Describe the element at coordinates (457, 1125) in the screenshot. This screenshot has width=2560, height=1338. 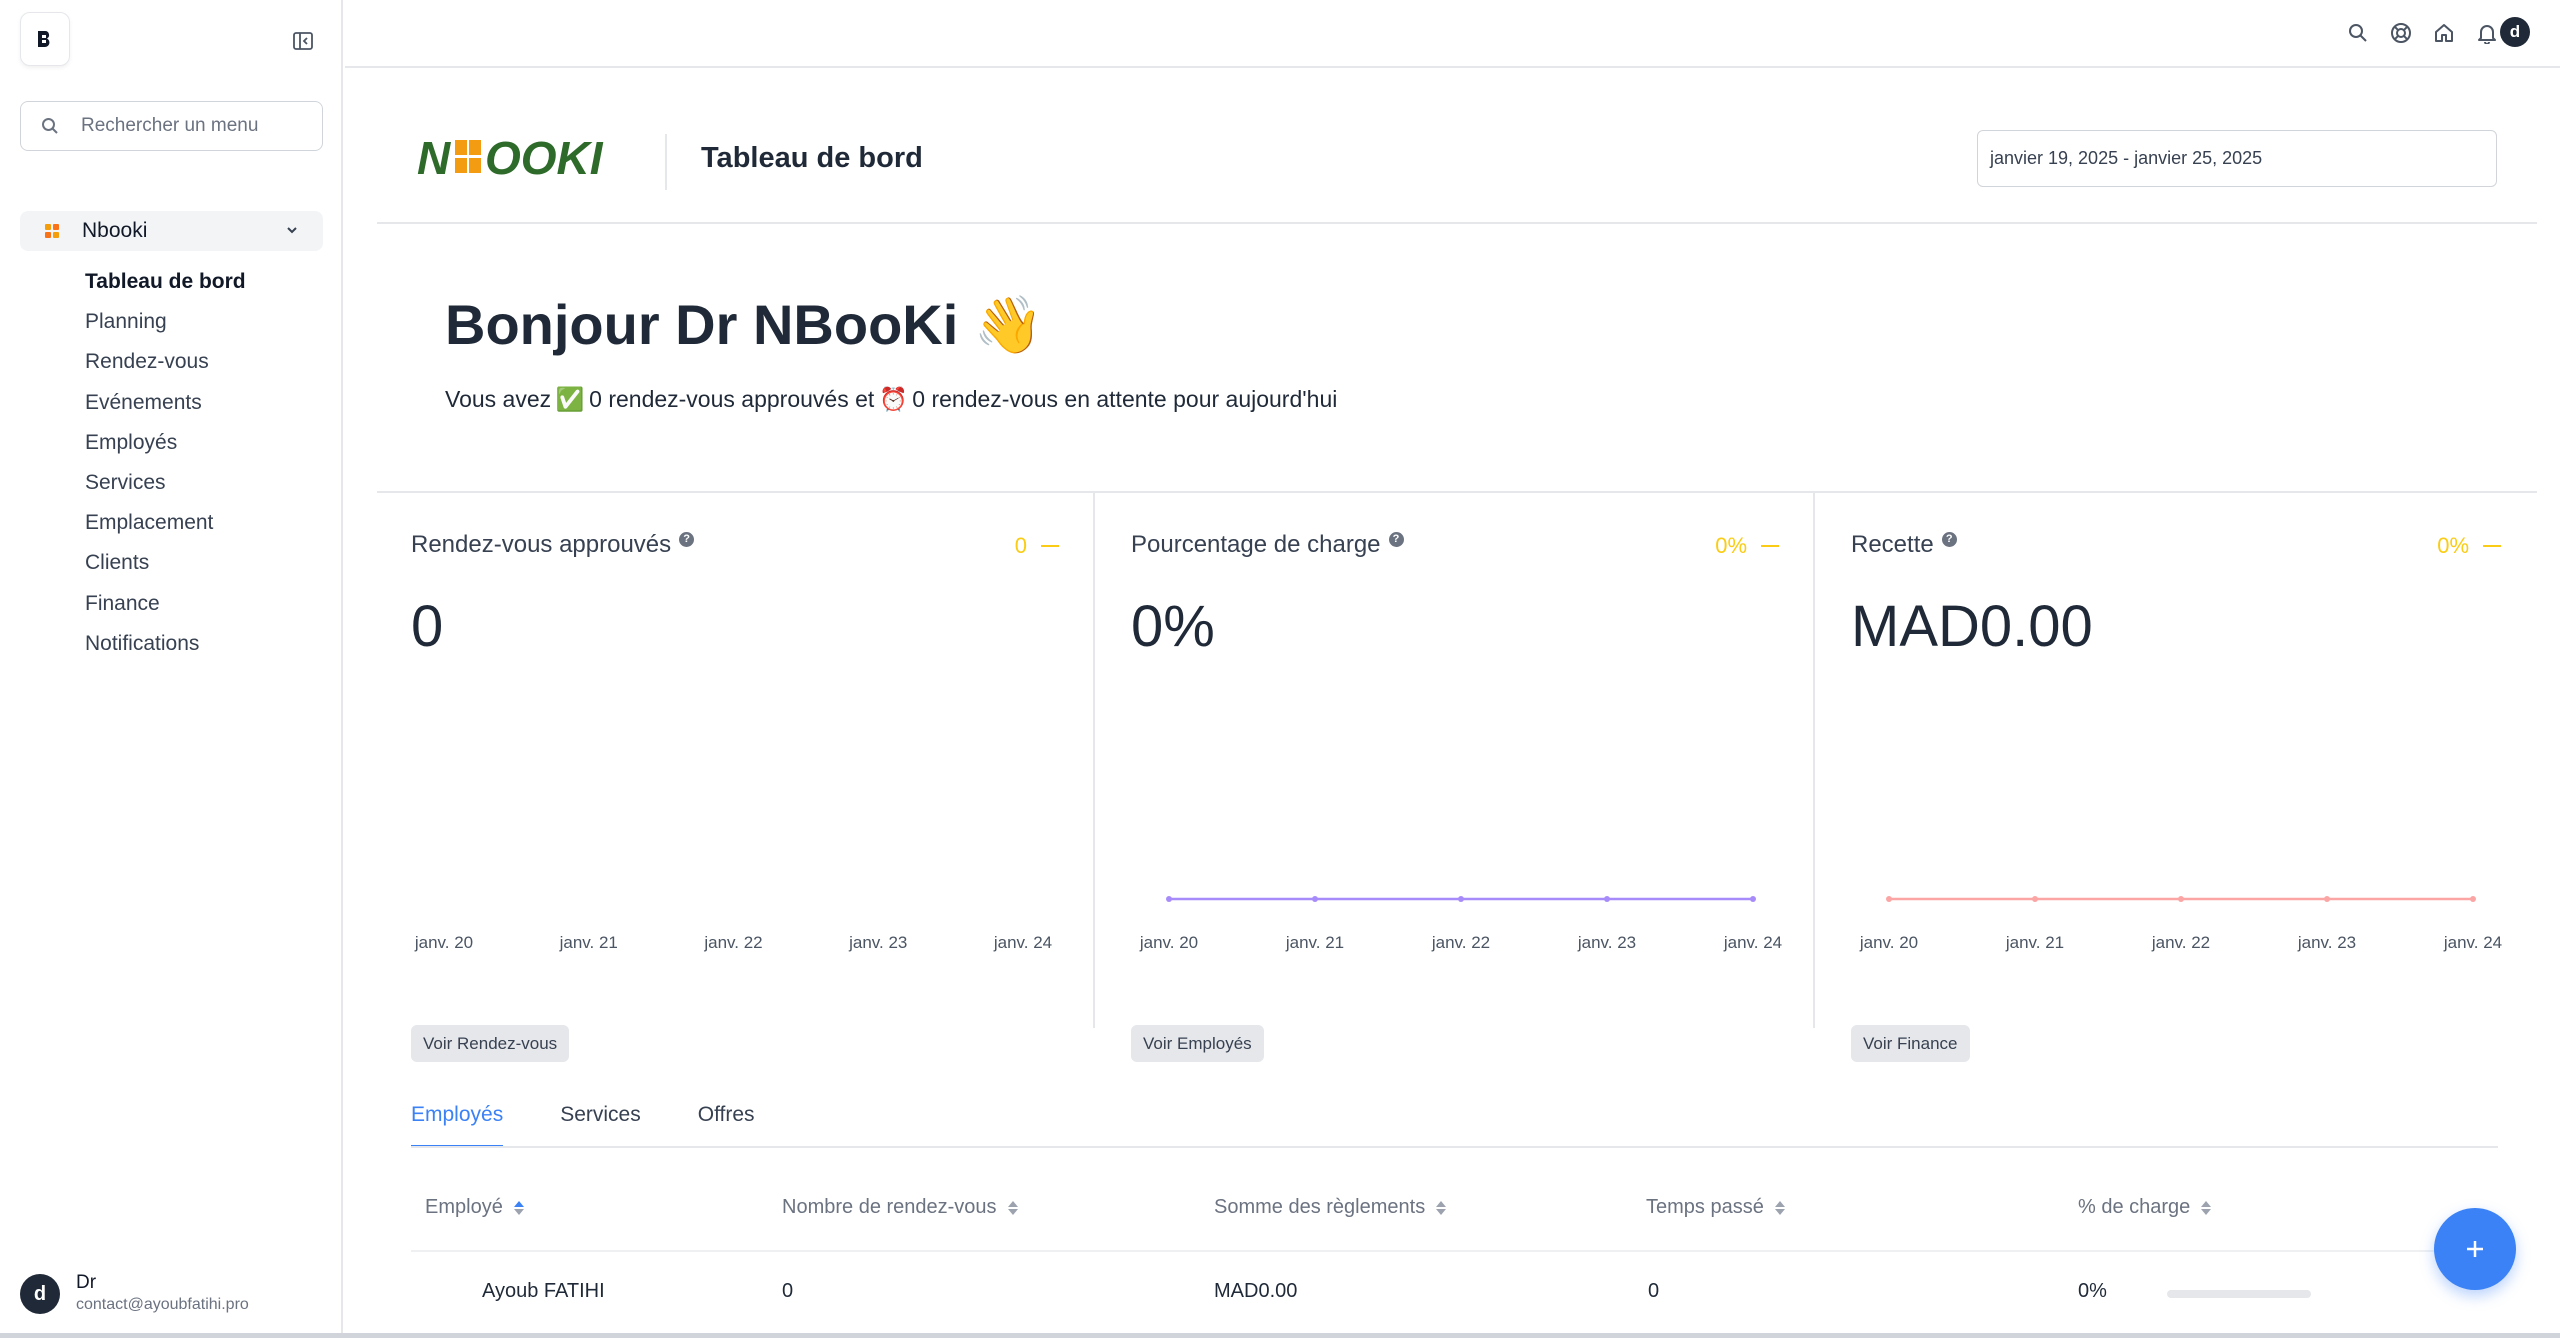
I see `tab-employes: Employés` at that location.